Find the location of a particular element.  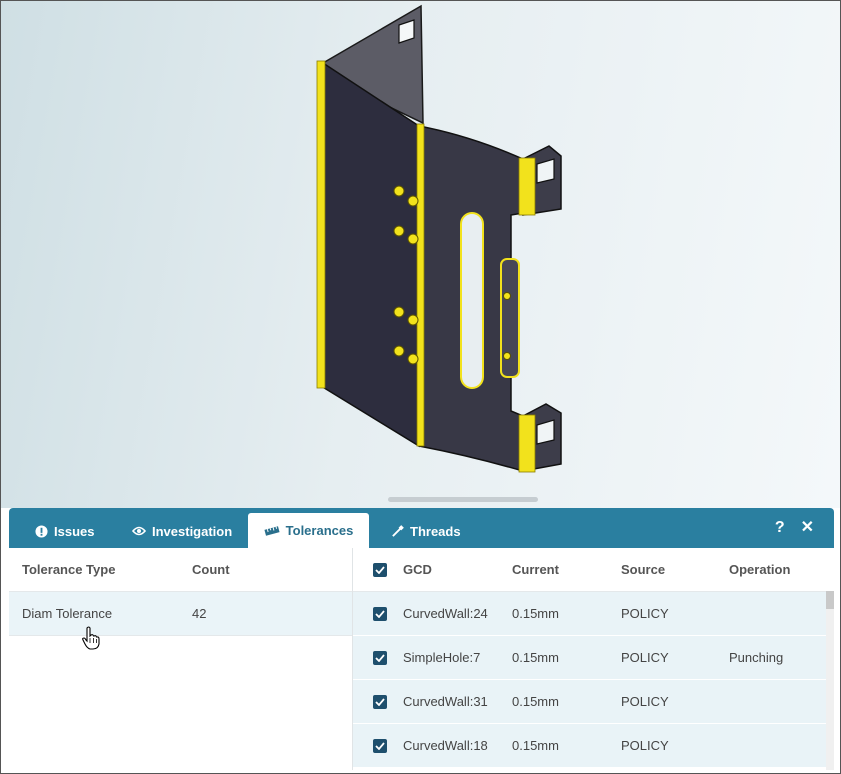

tab-issues: Issues is located at coordinates (64, 531).